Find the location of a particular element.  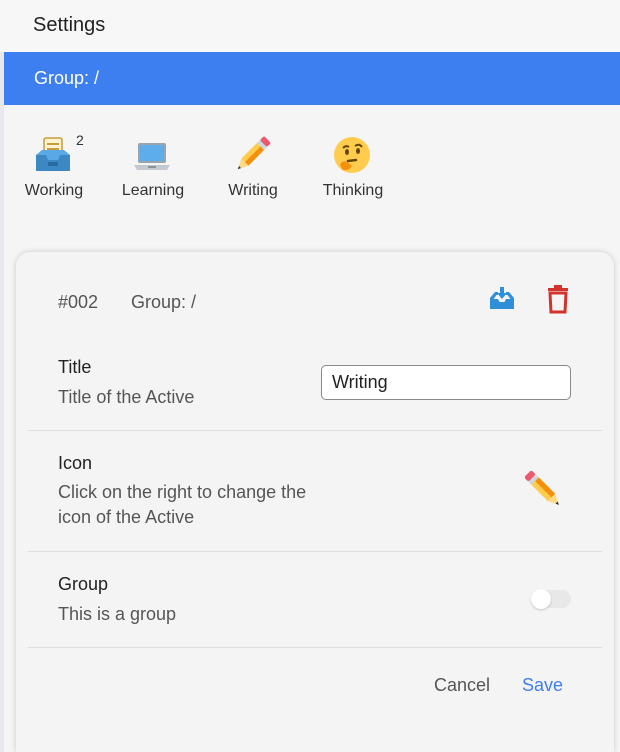

move-to-inbox-button is located at coordinates (502, 300).